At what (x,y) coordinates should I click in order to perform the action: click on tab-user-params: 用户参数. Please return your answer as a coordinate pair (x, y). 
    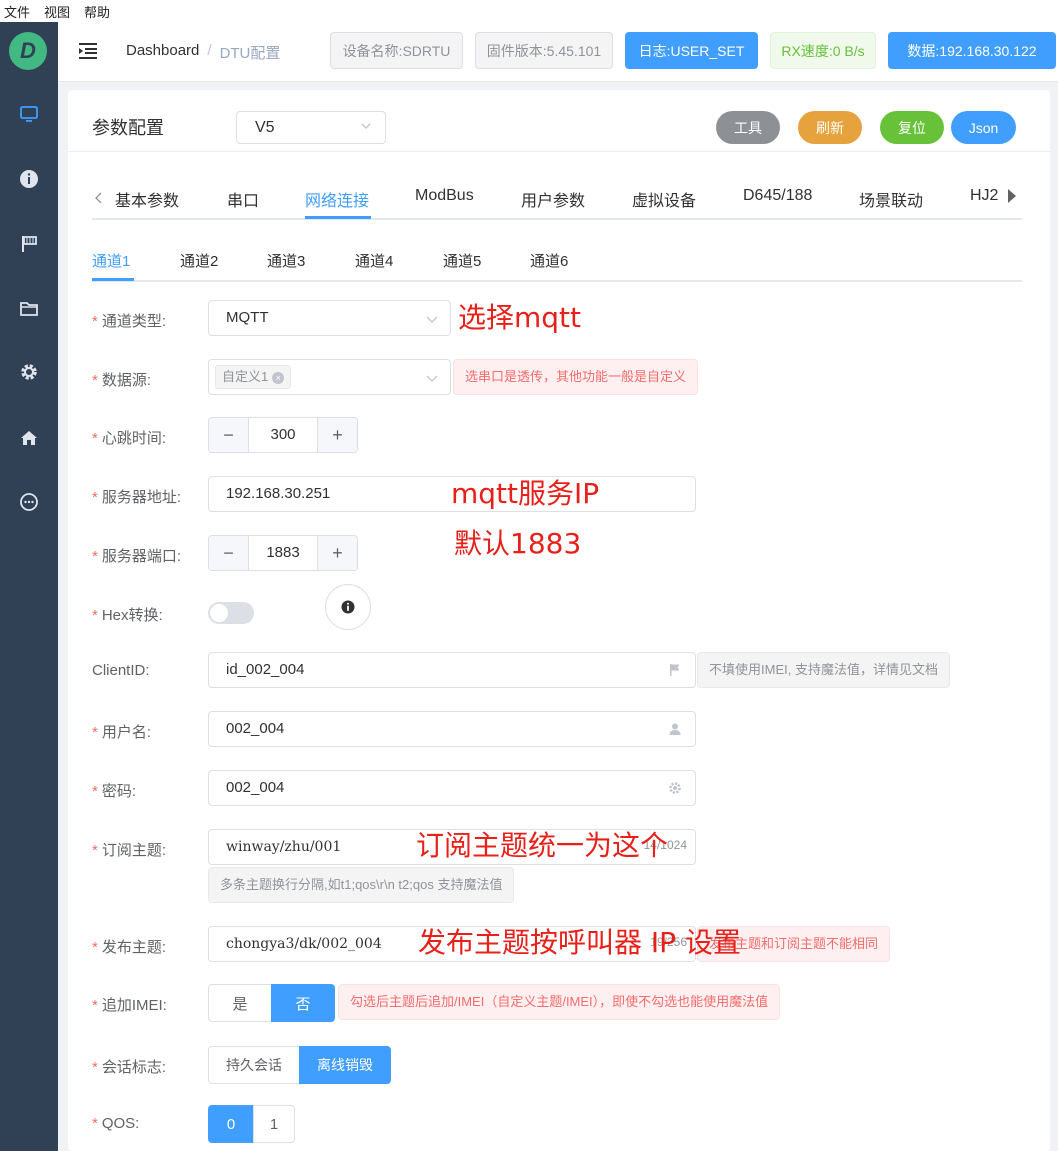
    Looking at the image, I should click on (553, 199).